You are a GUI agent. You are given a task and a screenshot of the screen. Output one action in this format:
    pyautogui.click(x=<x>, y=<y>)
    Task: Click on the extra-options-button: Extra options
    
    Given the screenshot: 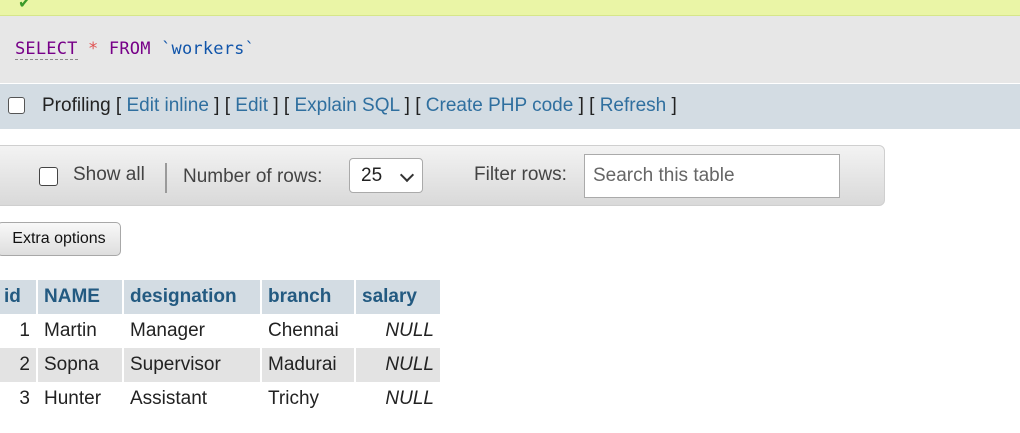 What is the action you would take?
    pyautogui.click(x=60, y=239)
    